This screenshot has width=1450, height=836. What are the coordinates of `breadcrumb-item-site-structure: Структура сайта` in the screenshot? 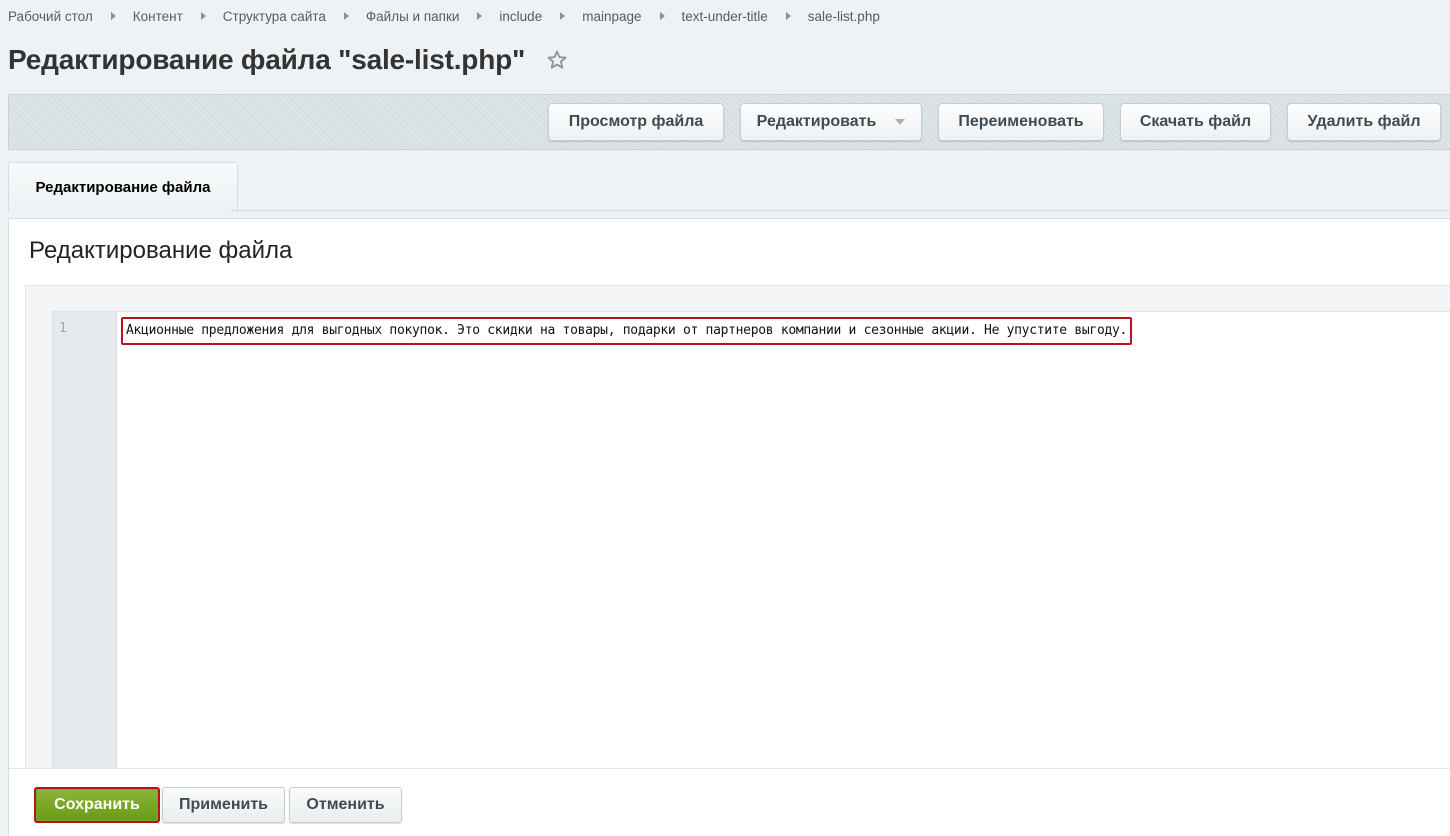 It's located at (274, 16).